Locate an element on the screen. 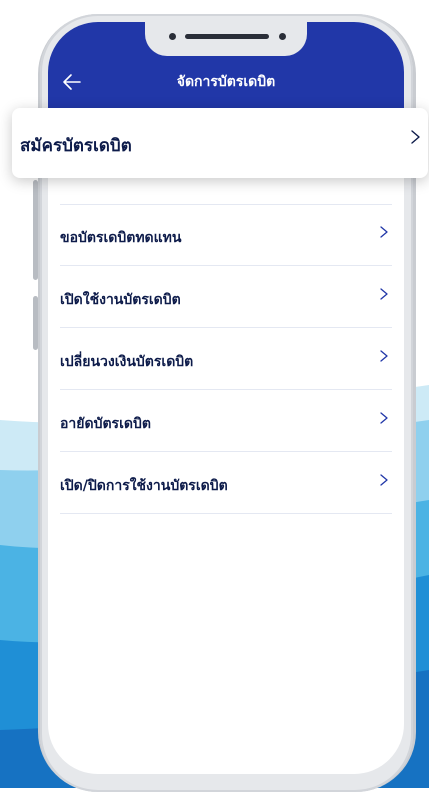 Image resolution: width=429 pixels, height=792 pixels. menu-item-activate-card: เปิดใช้งานบัตรเดบิต is located at coordinates (226, 297).